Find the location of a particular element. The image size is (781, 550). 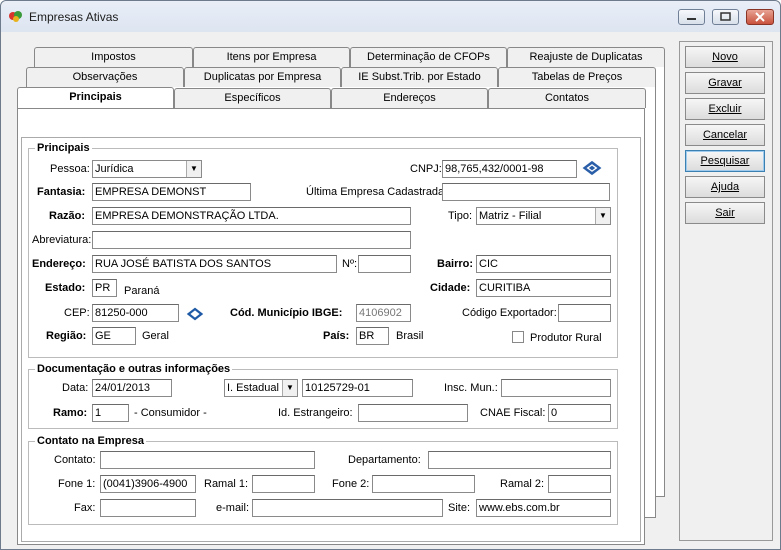

regiao-name: Geral is located at coordinates (155, 336).